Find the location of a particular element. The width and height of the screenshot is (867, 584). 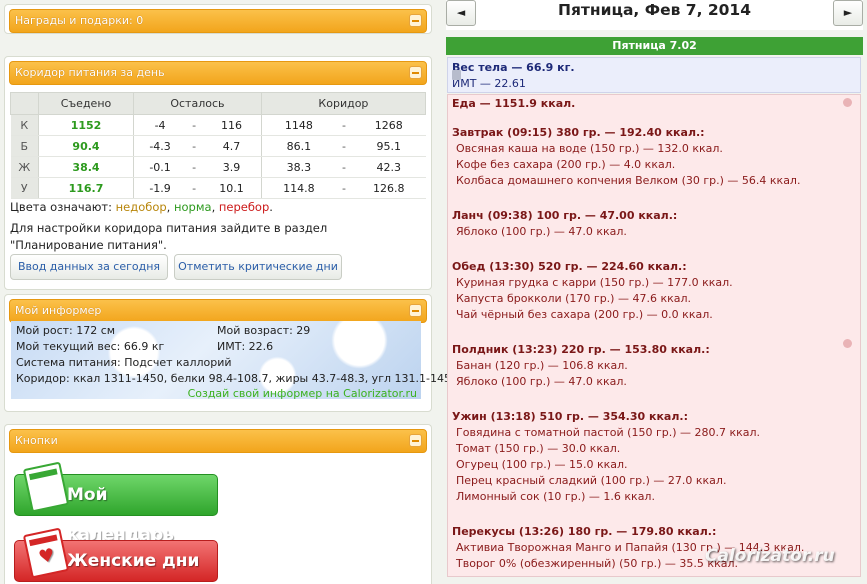

women-days-label: Женские дни is located at coordinates (133, 561).